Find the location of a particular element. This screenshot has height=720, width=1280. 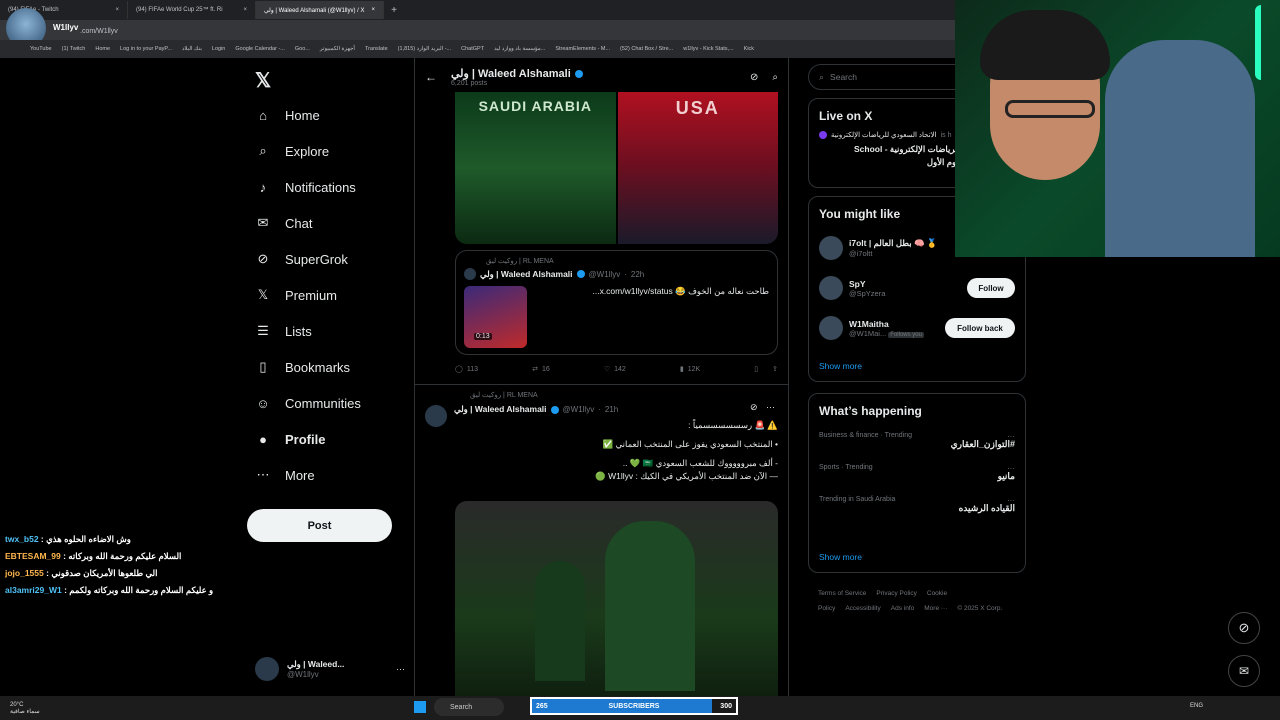

footer-link: Terms of Service is located at coordinates (842, 593).